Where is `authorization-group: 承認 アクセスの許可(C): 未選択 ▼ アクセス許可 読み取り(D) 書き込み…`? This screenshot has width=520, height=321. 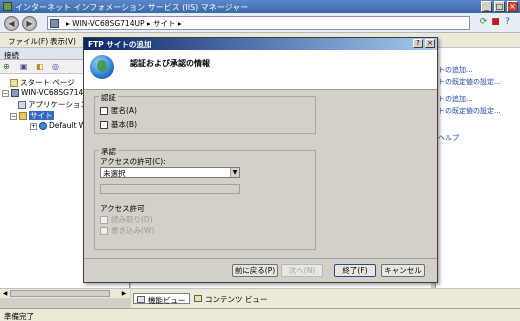
authorization-group: 承認 アクセスの許可(C): 未選択 ▼ アクセス許可 読み取り(D) 書き込み… is located at coordinates (205, 198).